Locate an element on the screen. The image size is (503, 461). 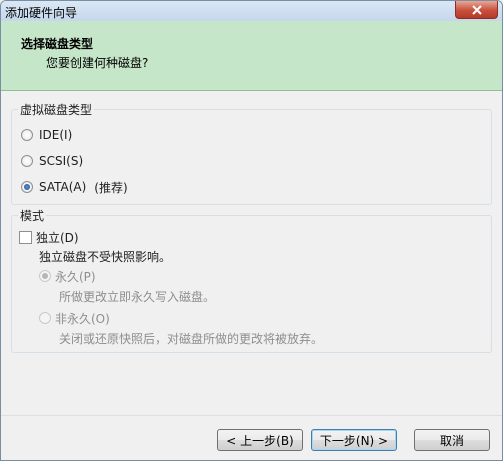
radio-scsi-circle is located at coordinates (27, 161).